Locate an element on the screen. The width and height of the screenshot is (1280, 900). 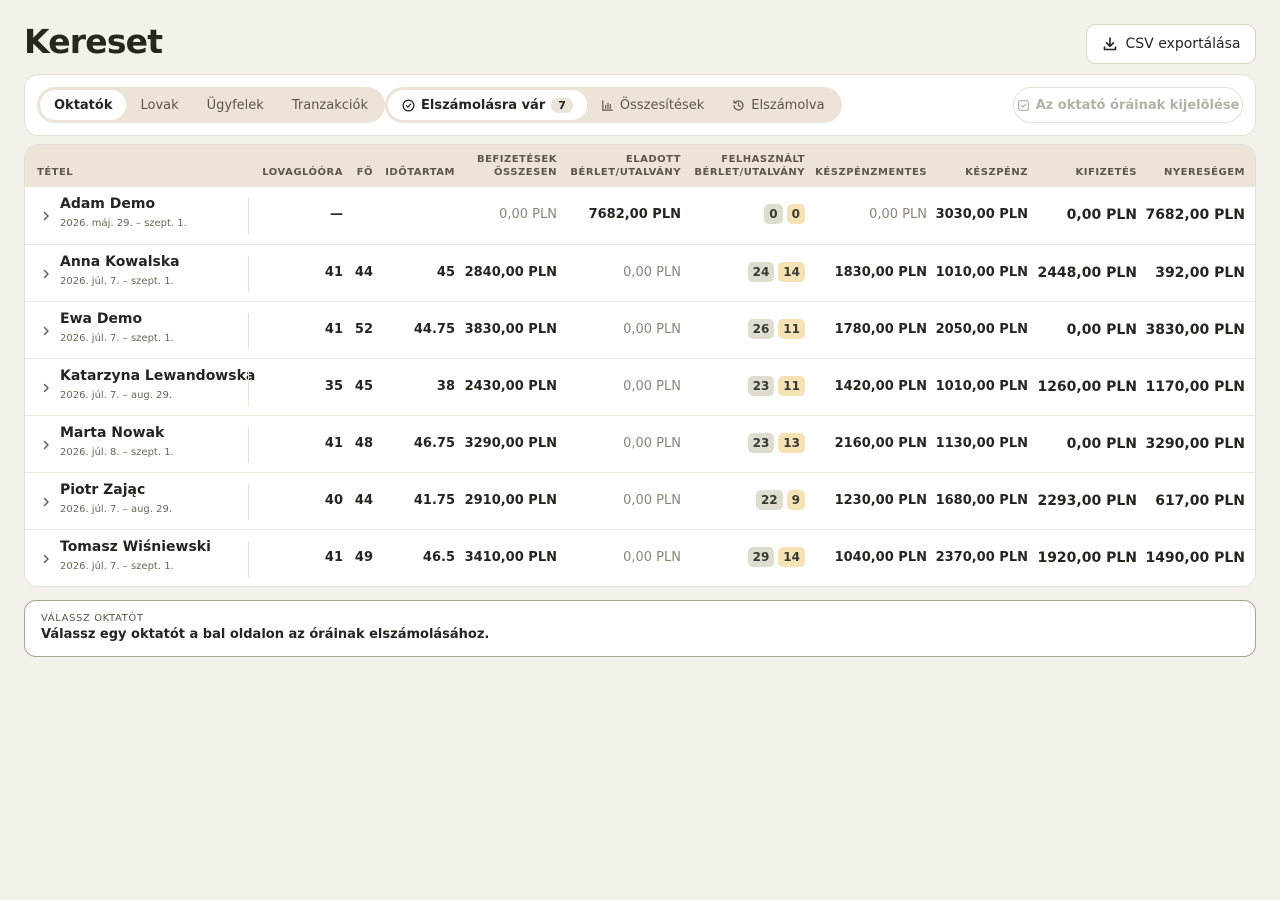
duration-cell: 41.75 is located at coordinates (434, 500).